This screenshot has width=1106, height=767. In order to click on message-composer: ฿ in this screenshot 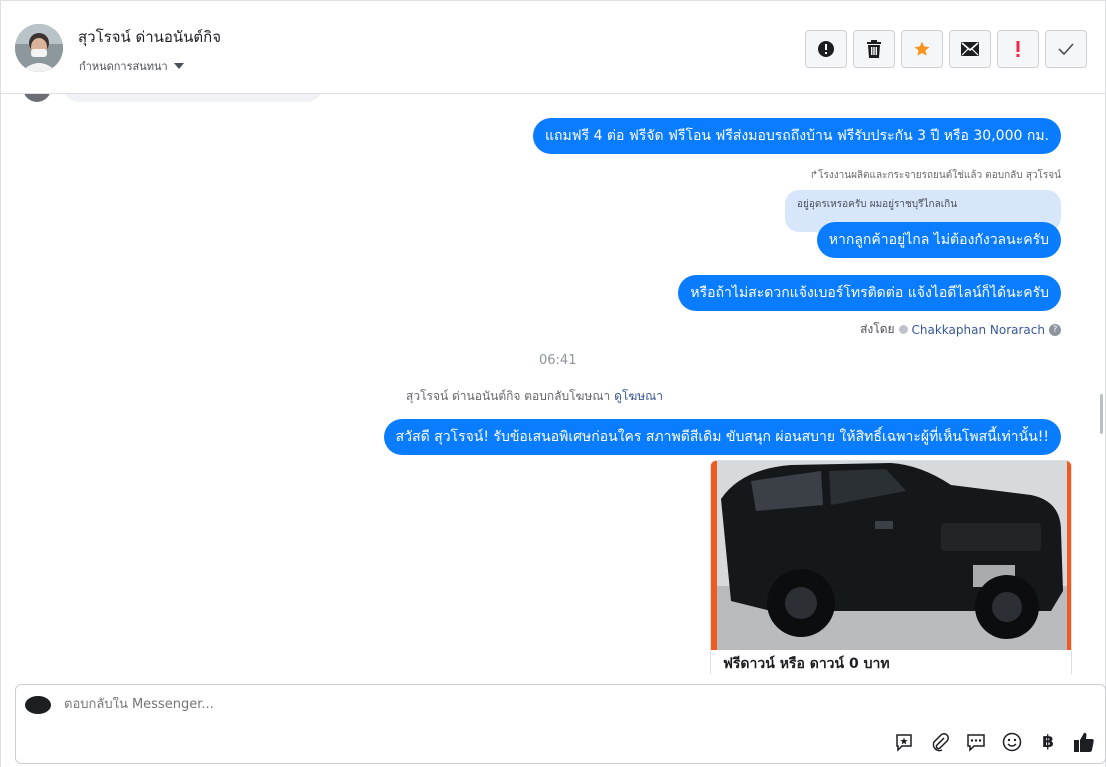, I will do `click(560, 724)`.